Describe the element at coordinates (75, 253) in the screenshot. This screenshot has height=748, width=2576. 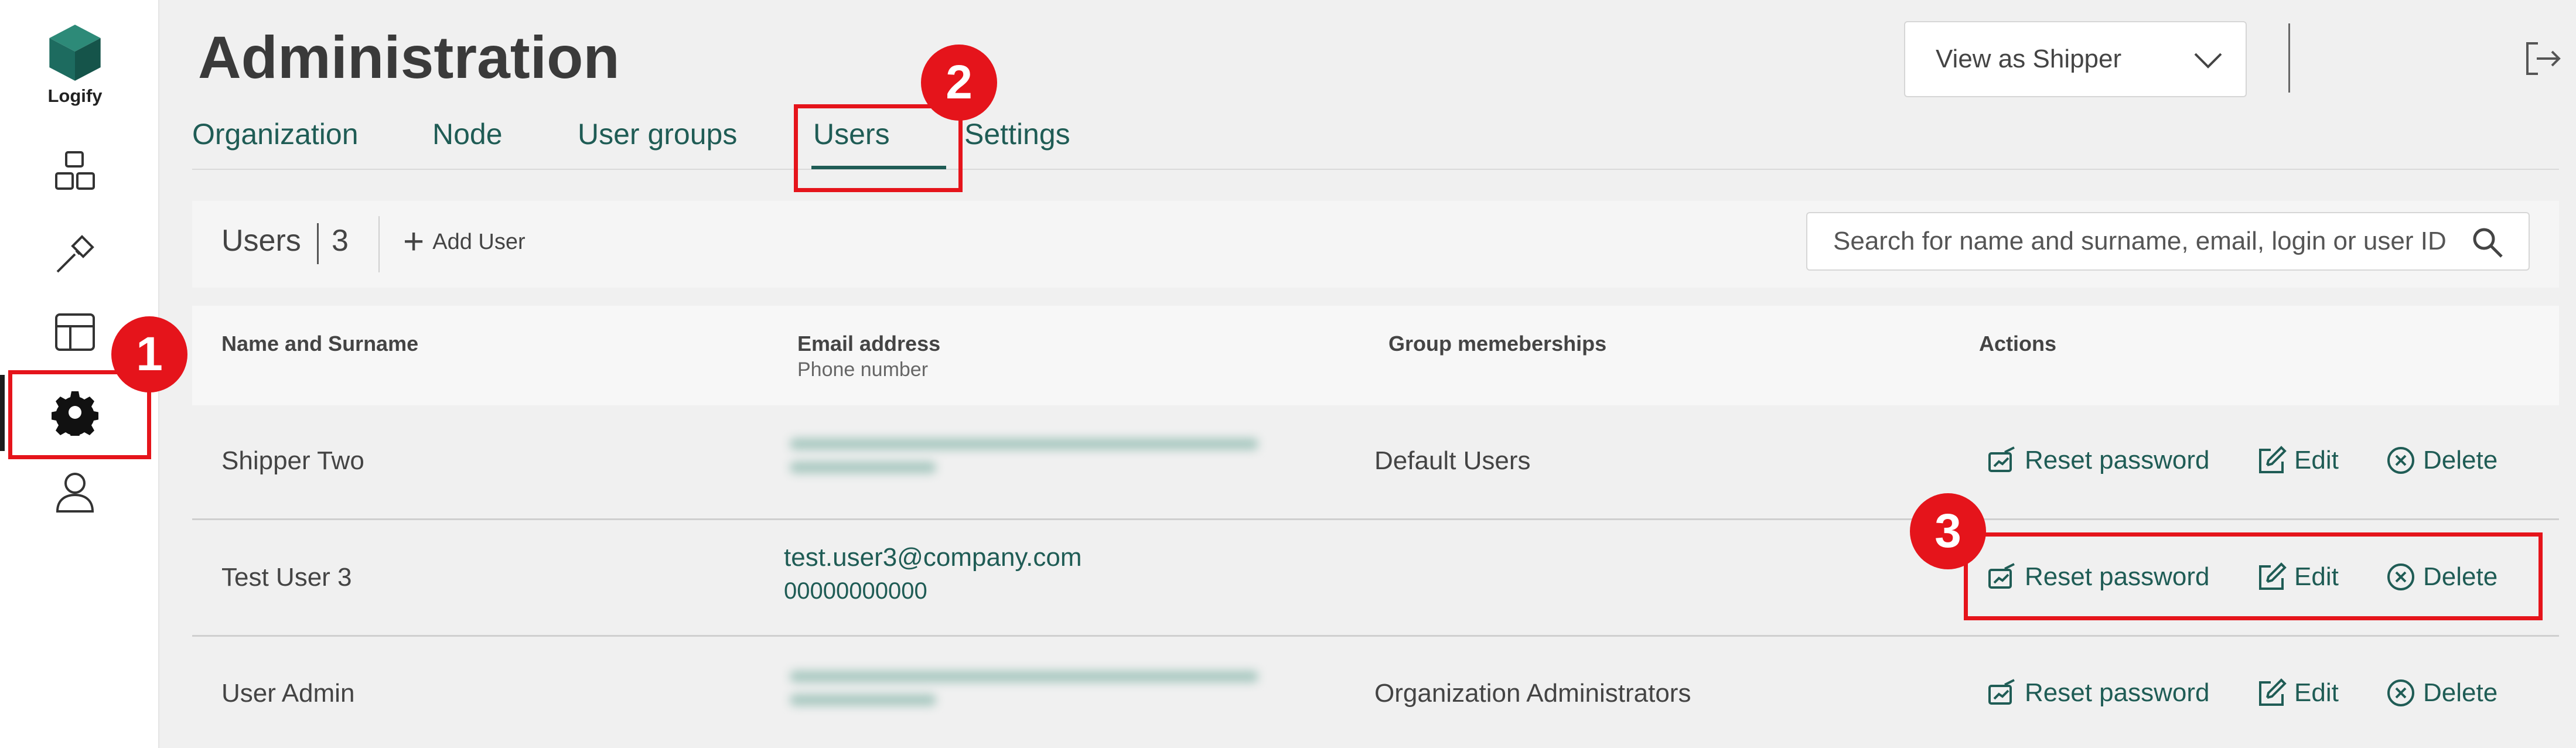
I see `hammer-icon` at that location.